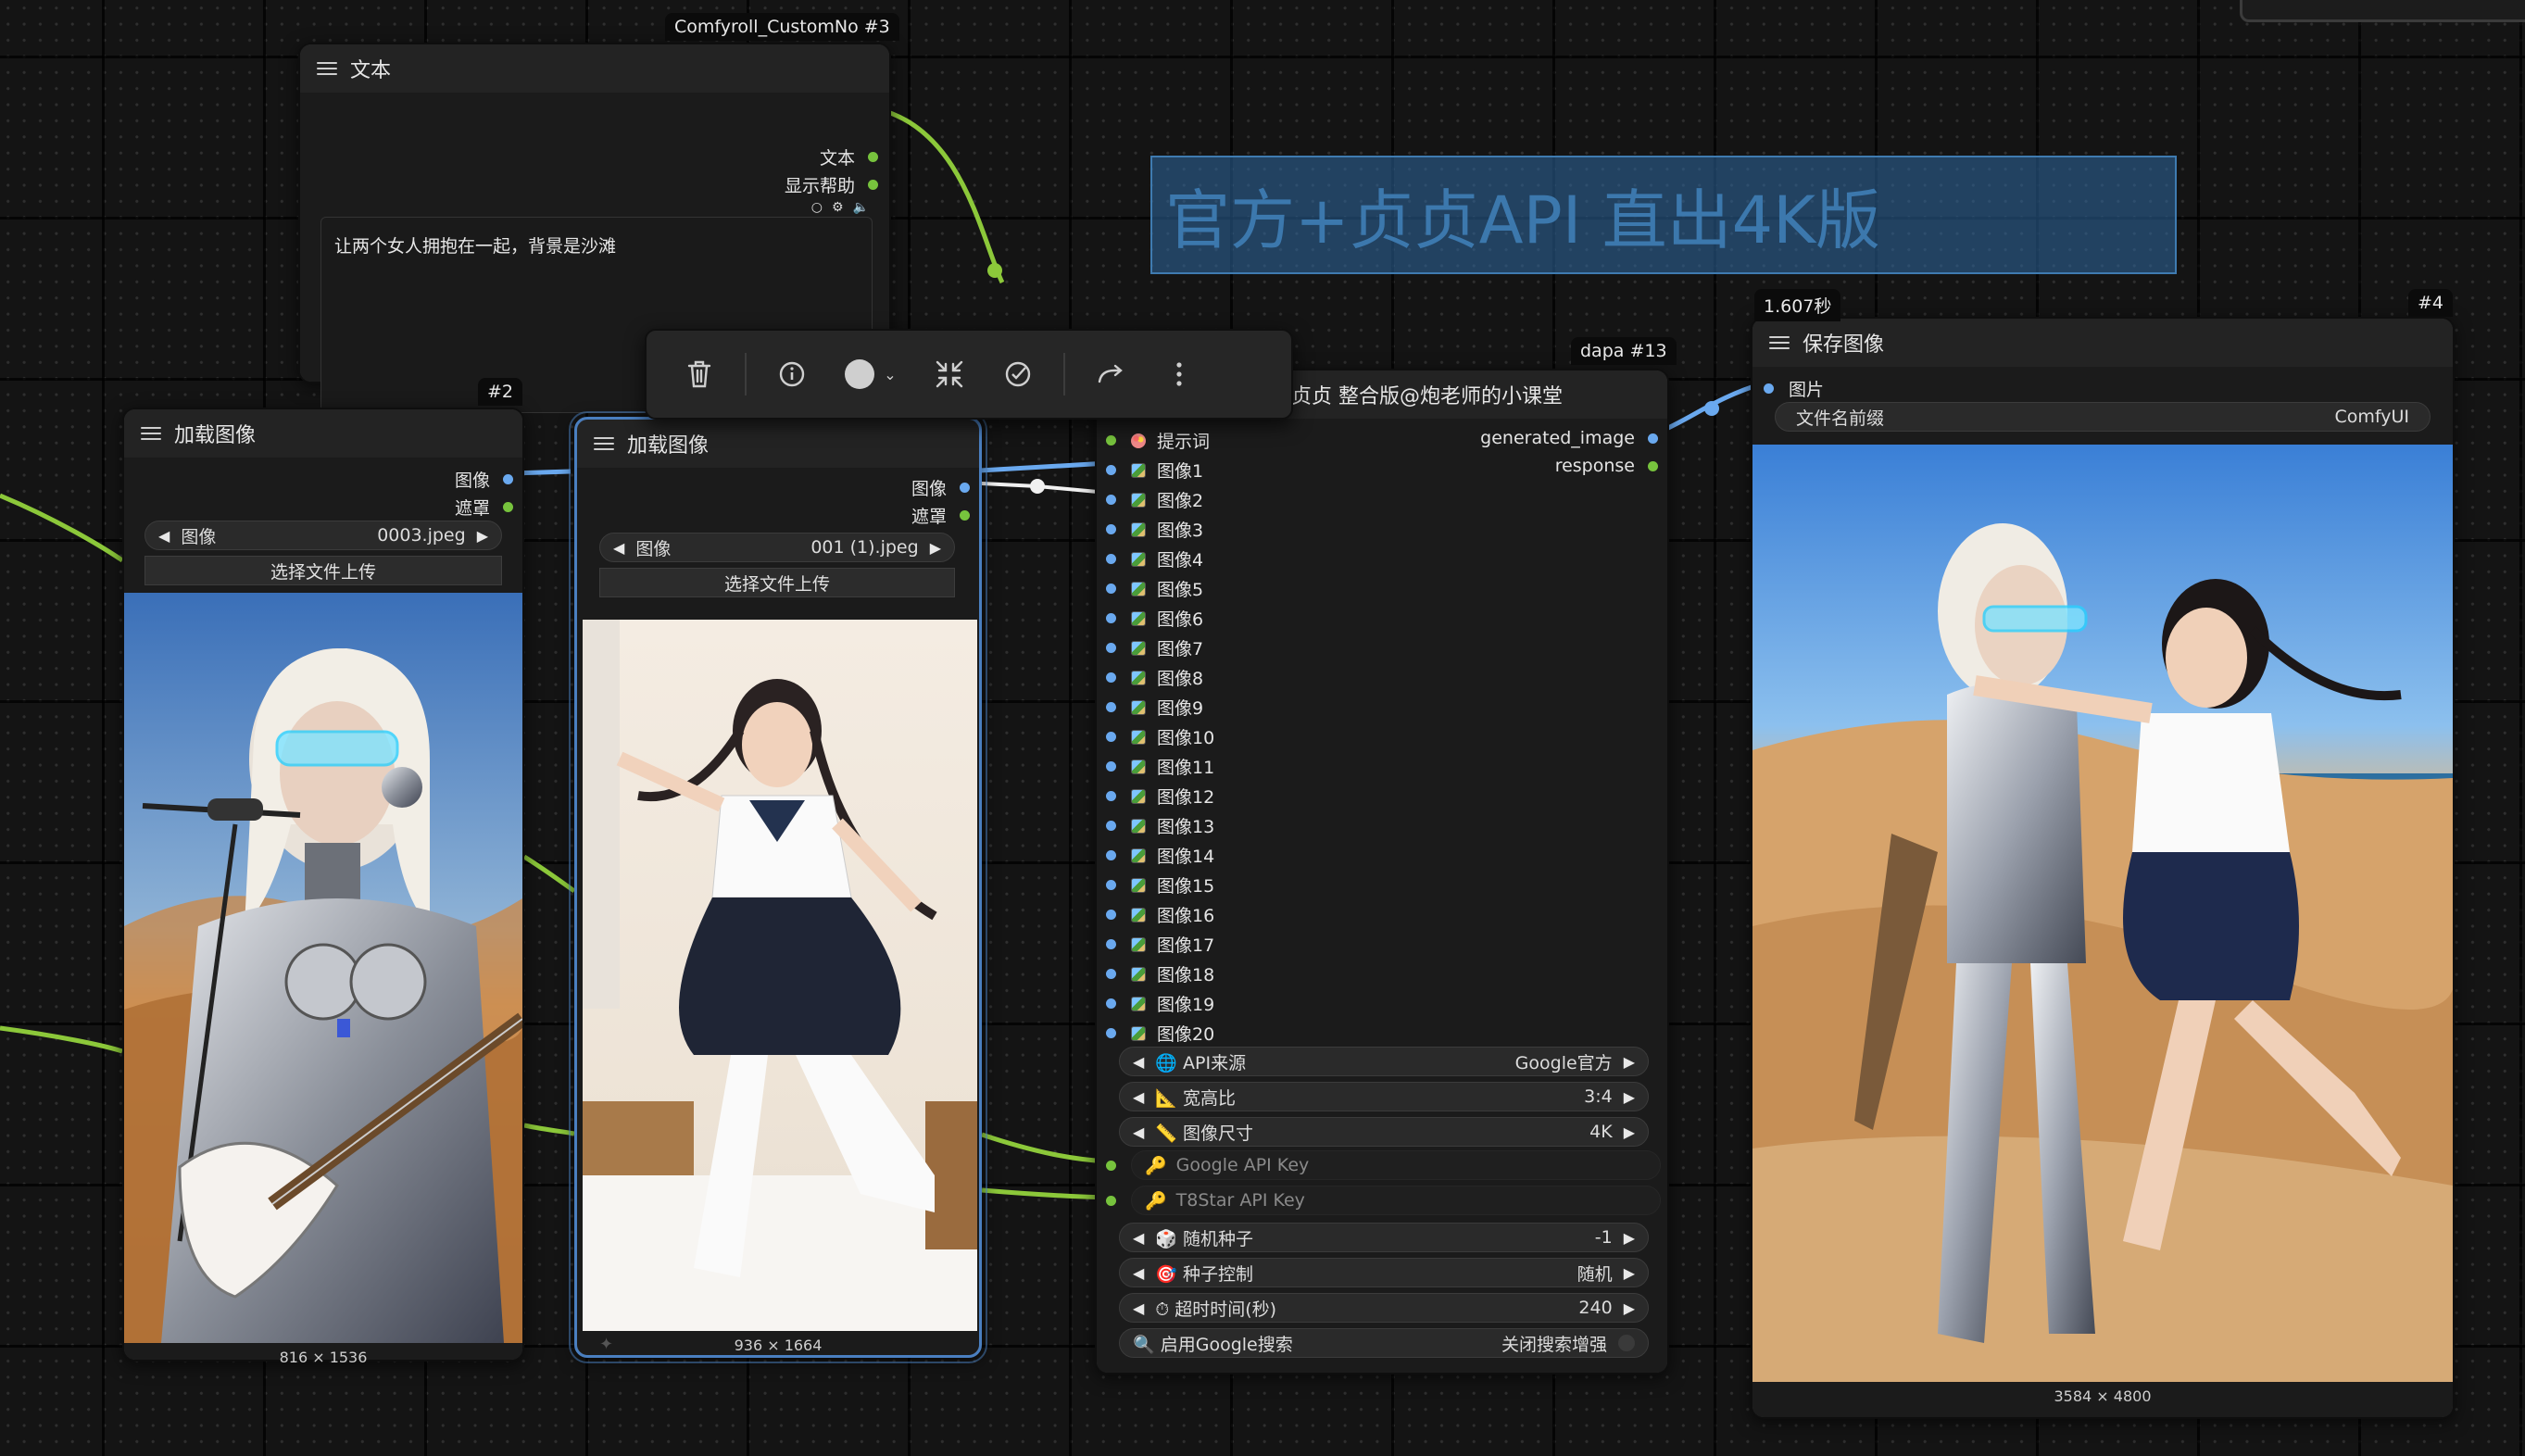 The height and width of the screenshot is (1456, 2525). Describe the element at coordinates (323, 535) in the screenshot. I see `image-select-widget: ◀ 图像 0003.jpeg ▶` at that location.